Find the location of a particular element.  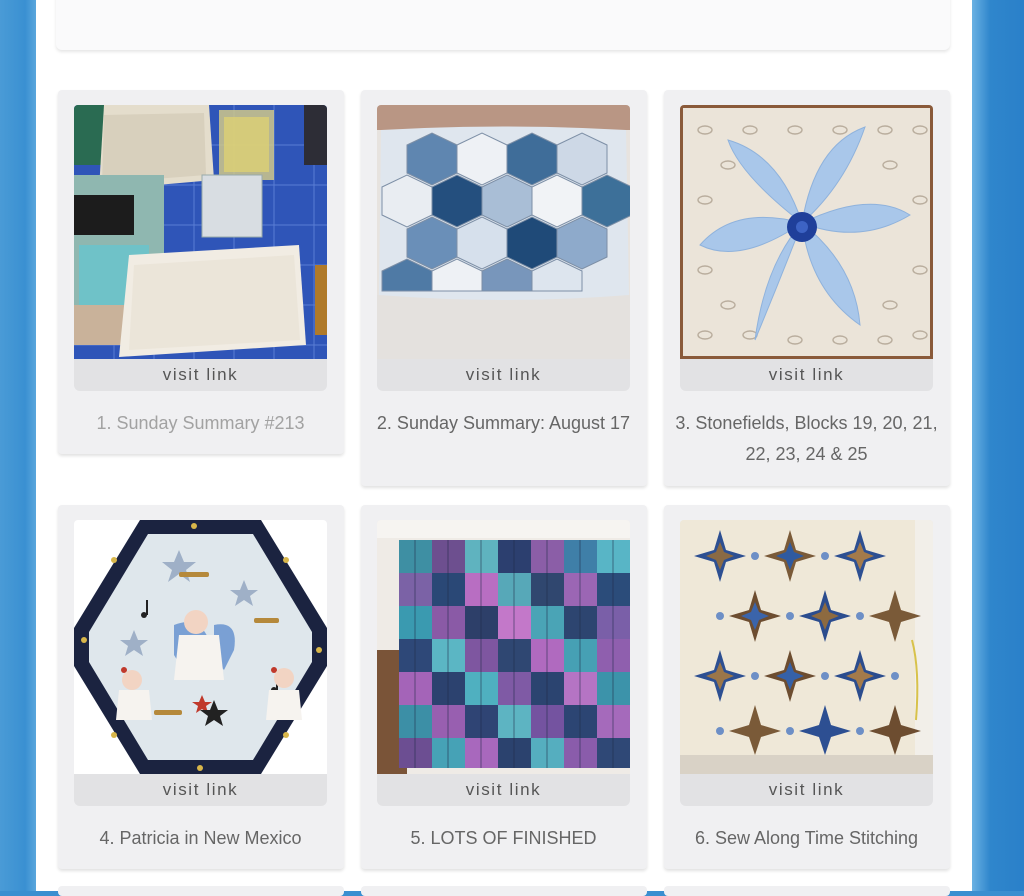

link-card-1: visit link 1. Sunday Summary #213 is located at coordinates (201, 272).